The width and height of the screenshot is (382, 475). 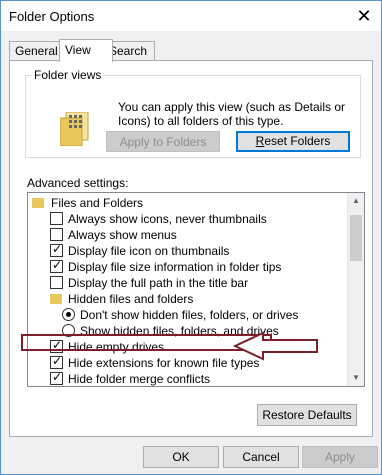 I want to click on title-bar: Folder Options ✕, so click(x=191, y=16).